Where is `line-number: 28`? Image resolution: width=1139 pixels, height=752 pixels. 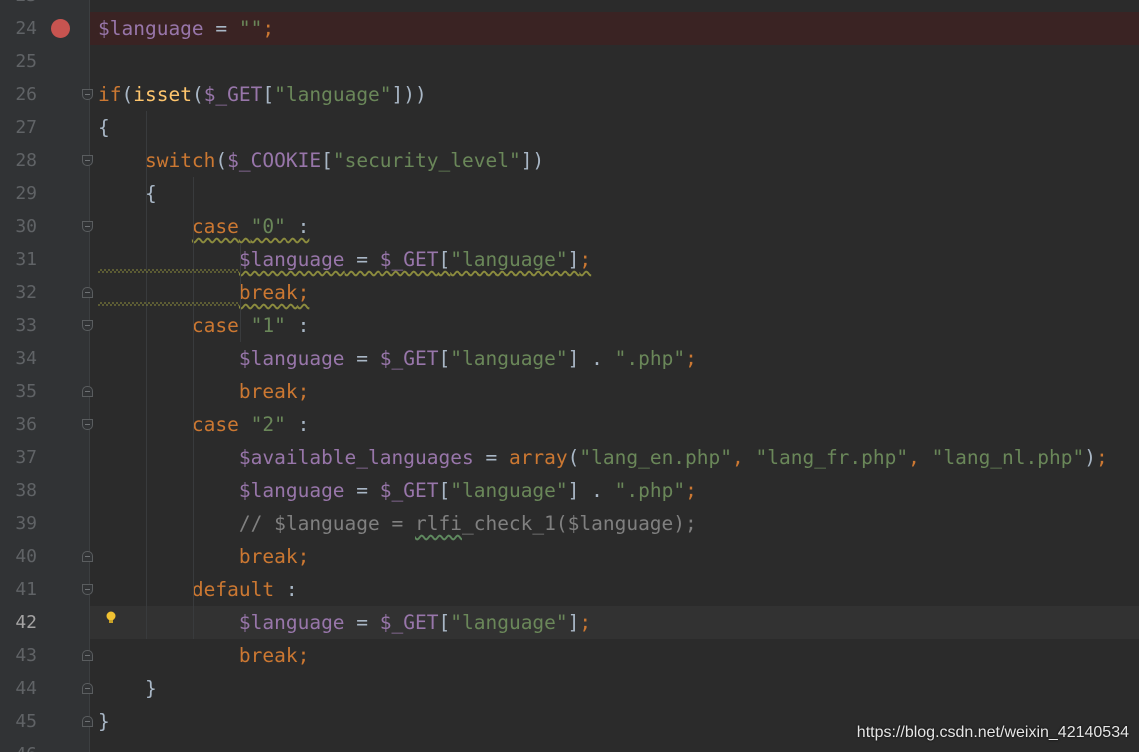 line-number: 28 is located at coordinates (26, 160).